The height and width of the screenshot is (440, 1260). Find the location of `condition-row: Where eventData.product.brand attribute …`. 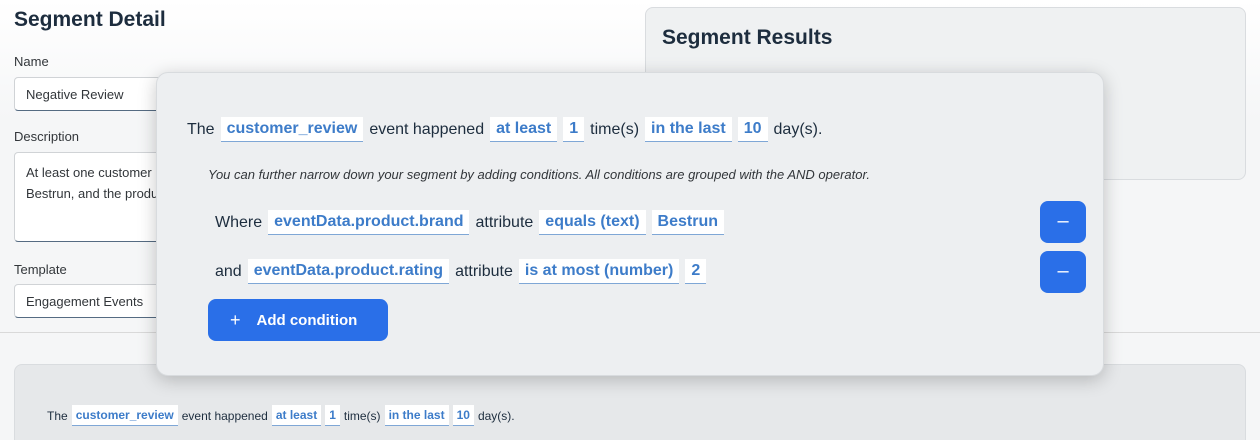

condition-row: Where eventData.product.brand attribute … is located at coordinates (469, 222).